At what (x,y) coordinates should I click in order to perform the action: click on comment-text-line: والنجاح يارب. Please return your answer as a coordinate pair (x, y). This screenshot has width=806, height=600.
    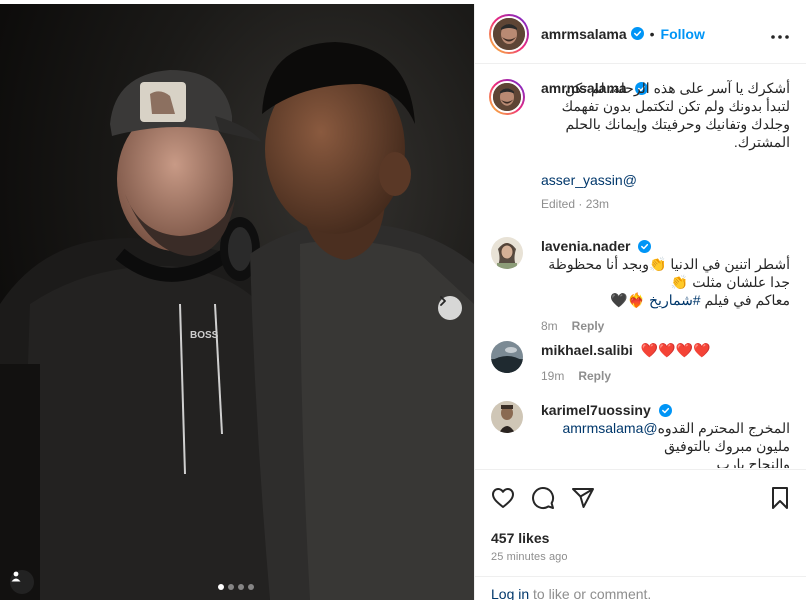
    Looking at the image, I should click on (753, 462).